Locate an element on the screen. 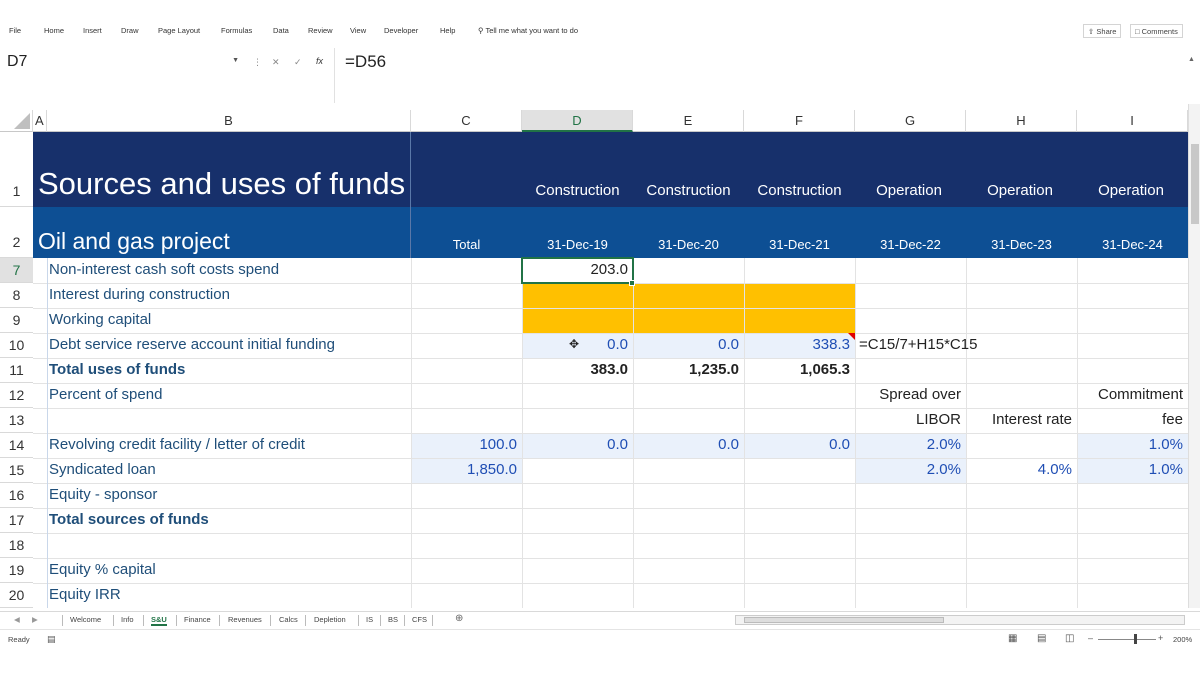 This screenshot has width=1200, height=675. cell-e14: 0.0 is located at coordinates (688, 445).